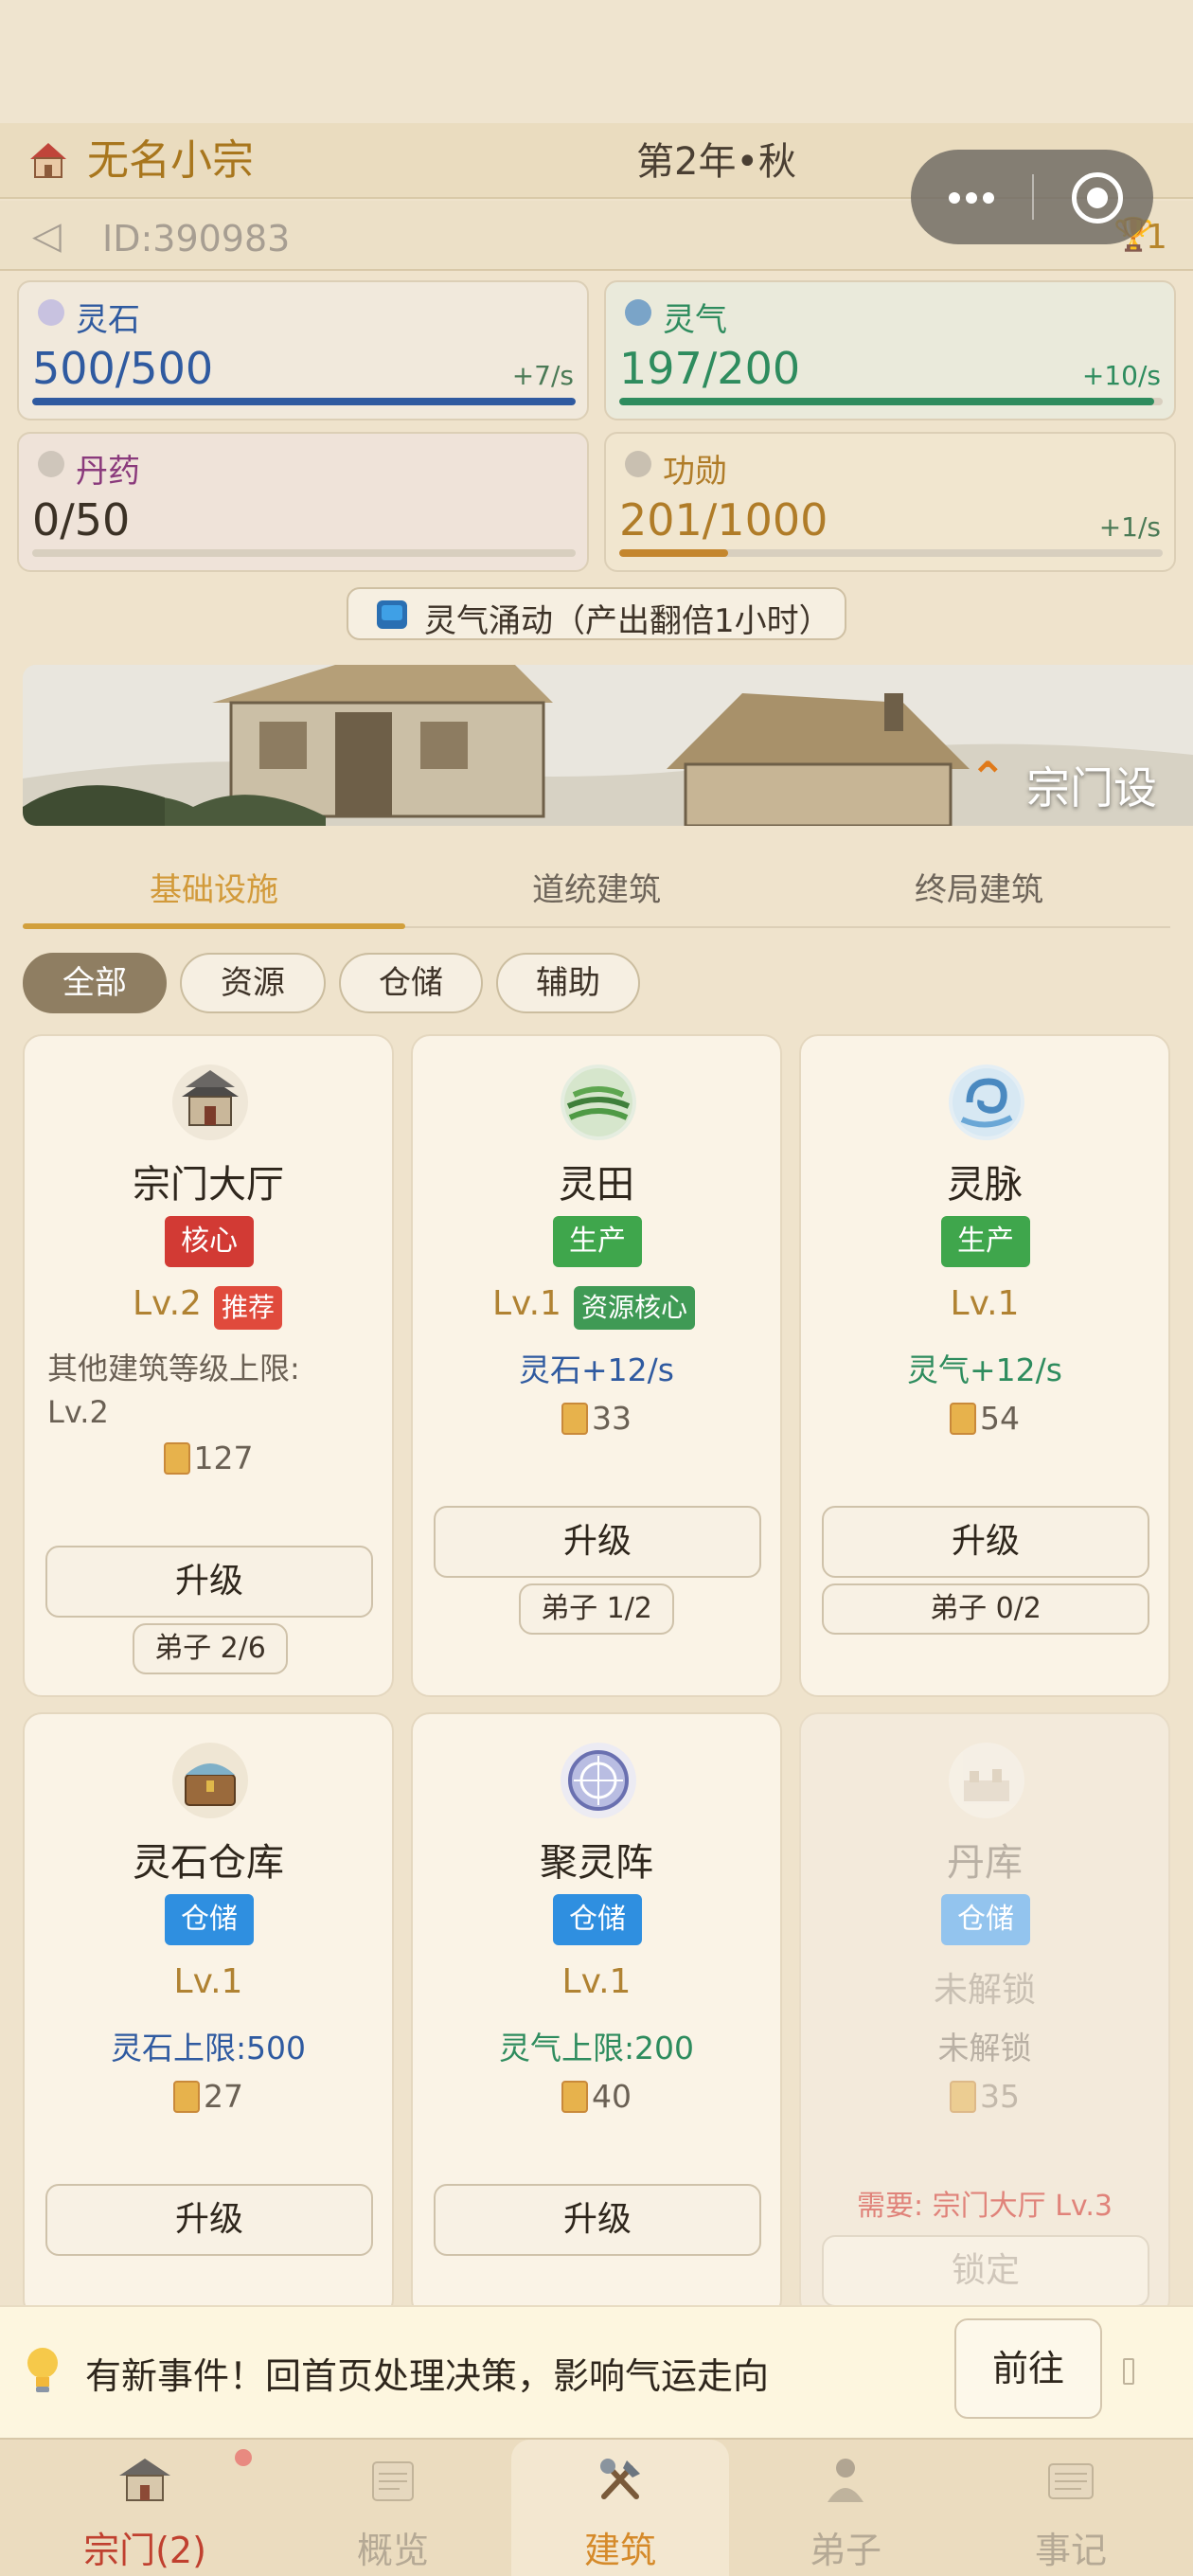 This screenshot has width=1193, height=2576. I want to click on building-card-spirit-array: 聚灵阵 仓储 Lv.1 灵气上限:200 40 升级, so click(596, 2015).